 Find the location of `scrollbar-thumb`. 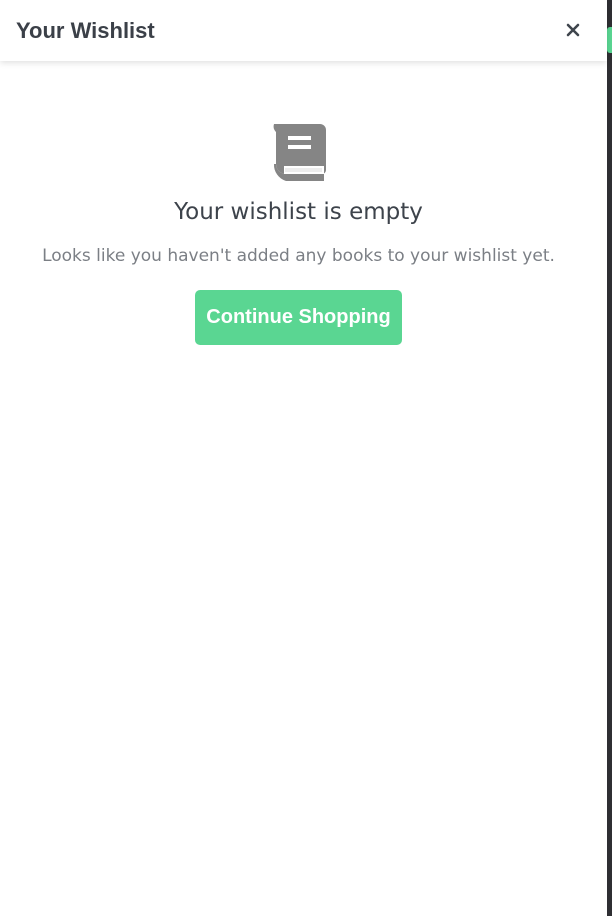

scrollbar-thumb is located at coordinates (609, 40).